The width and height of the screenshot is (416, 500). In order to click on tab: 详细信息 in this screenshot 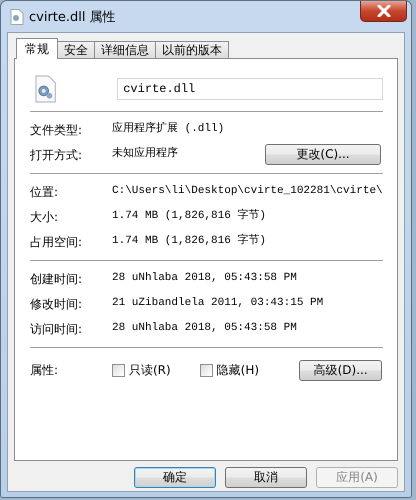, I will do `click(125, 49)`.